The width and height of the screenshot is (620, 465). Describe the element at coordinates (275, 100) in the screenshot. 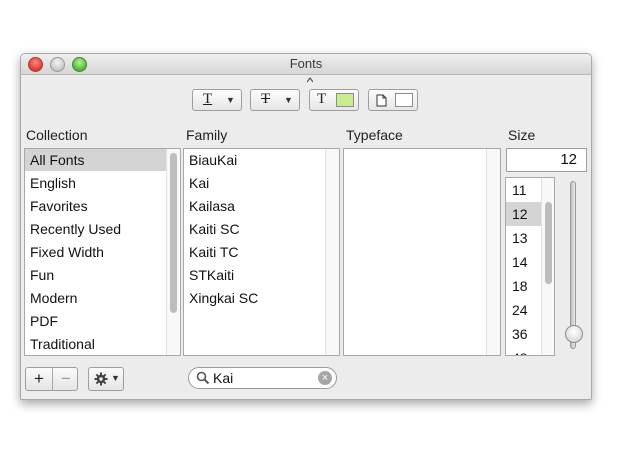

I see `text-strikethrough-button: T ▼` at that location.